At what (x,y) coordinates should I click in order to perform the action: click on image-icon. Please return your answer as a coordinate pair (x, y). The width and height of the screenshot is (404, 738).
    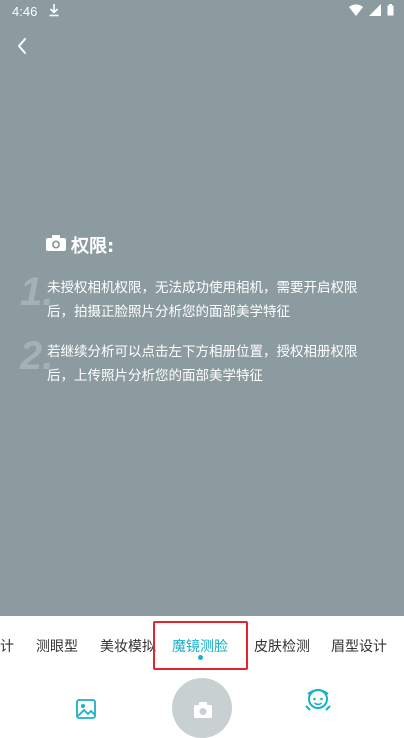
    Looking at the image, I should click on (86, 709).